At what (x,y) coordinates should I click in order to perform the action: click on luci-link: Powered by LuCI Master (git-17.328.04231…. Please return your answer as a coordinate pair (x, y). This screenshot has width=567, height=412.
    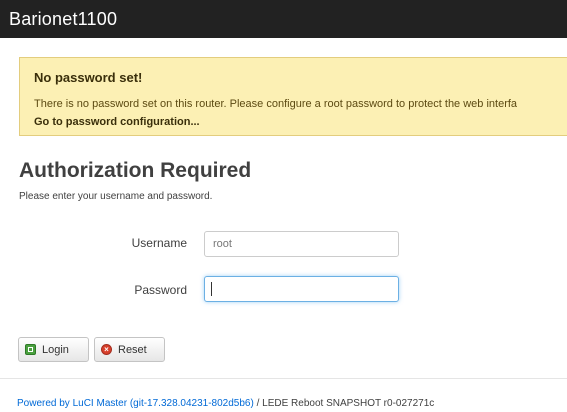
    Looking at the image, I should click on (135, 403).